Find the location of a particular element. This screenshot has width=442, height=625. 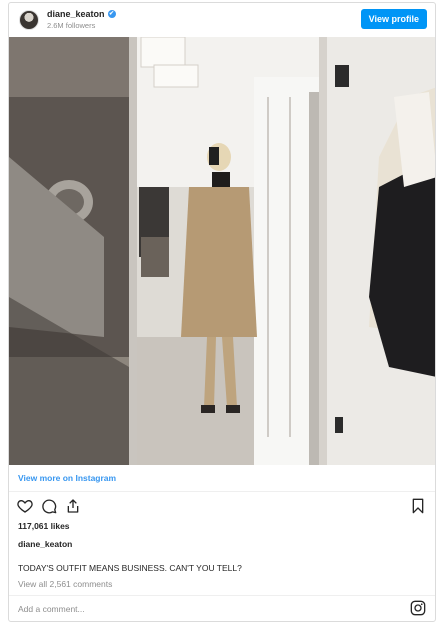

heart-icon is located at coordinates (25, 506).